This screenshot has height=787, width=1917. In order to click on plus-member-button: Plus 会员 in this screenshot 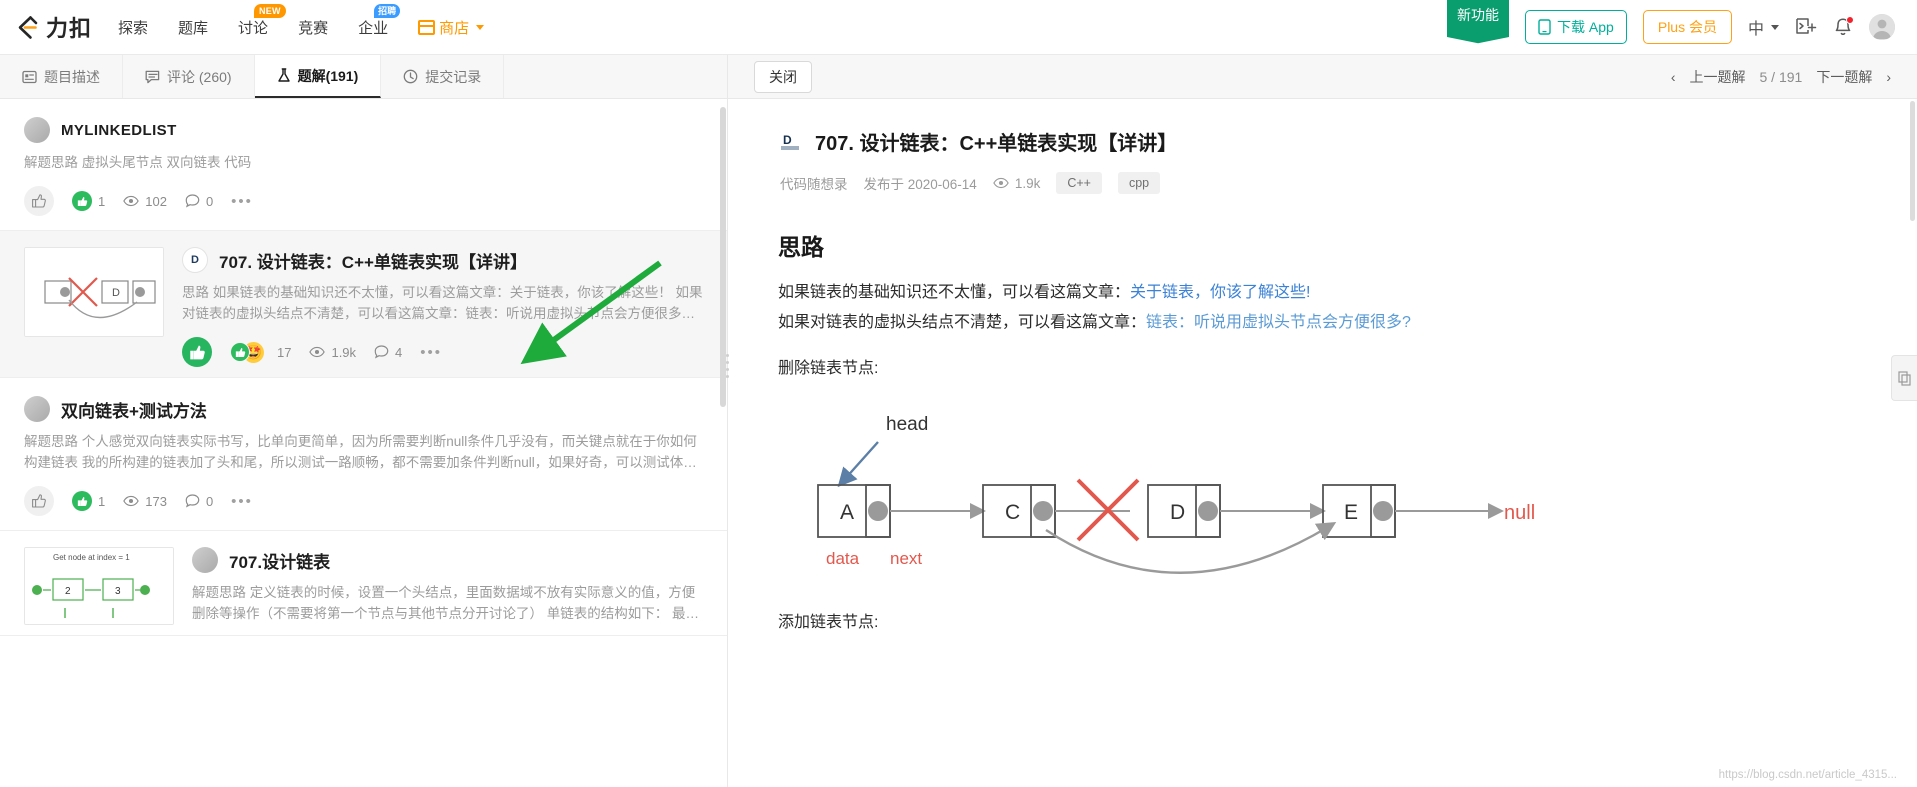, I will do `click(1687, 27)`.